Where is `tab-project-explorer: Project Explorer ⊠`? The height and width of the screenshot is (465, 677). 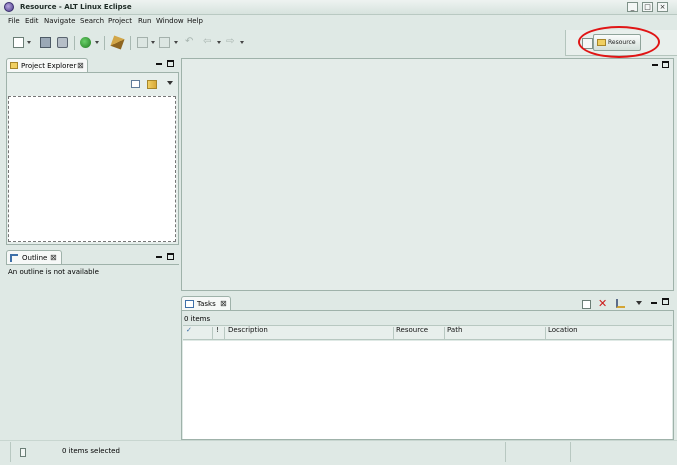 tab-project-explorer: Project Explorer ⊠ is located at coordinates (47, 65).